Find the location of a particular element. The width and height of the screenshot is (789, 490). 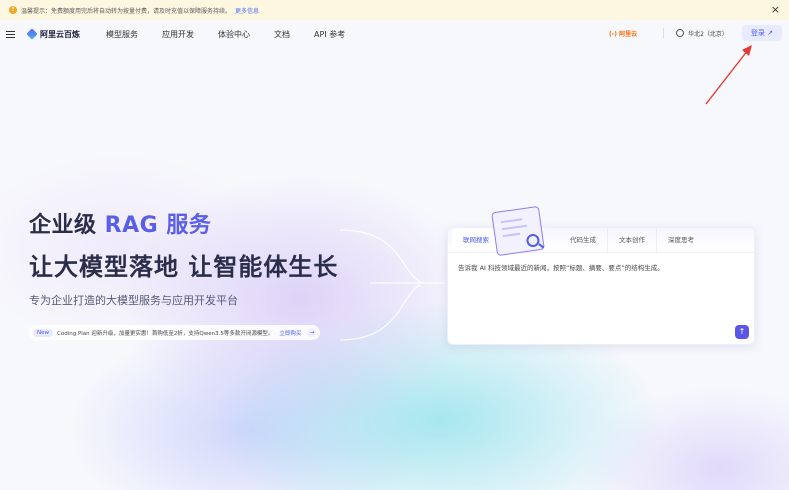

logo: 阿里云百炼 is located at coordinates (53, 34).